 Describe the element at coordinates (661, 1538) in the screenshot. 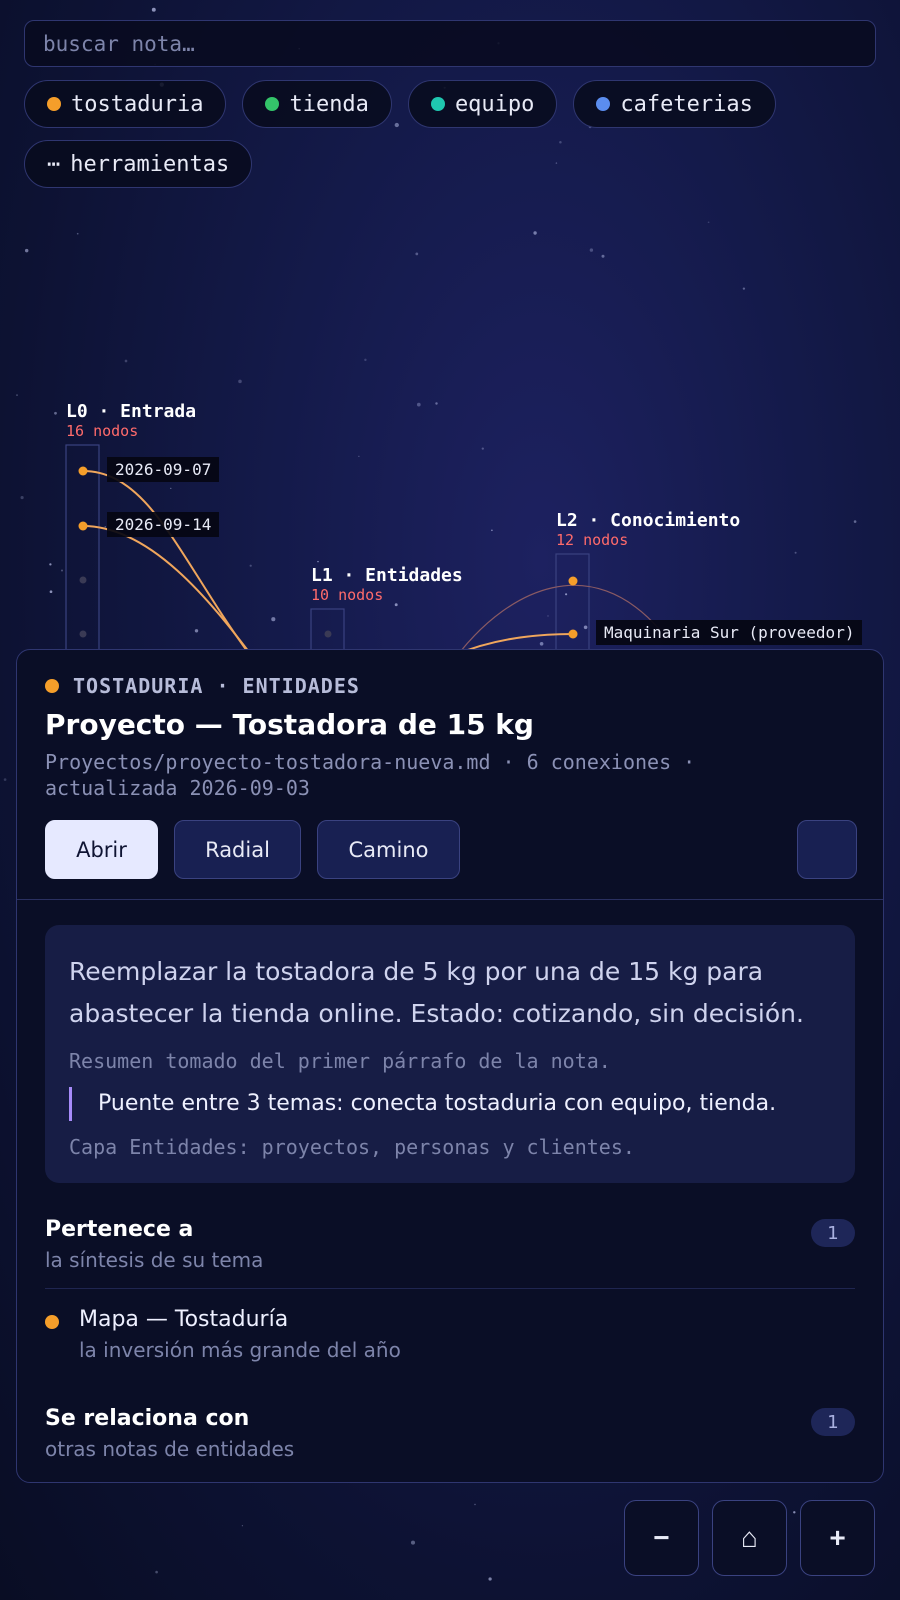

I see `zoom-out-button: −` at that location.